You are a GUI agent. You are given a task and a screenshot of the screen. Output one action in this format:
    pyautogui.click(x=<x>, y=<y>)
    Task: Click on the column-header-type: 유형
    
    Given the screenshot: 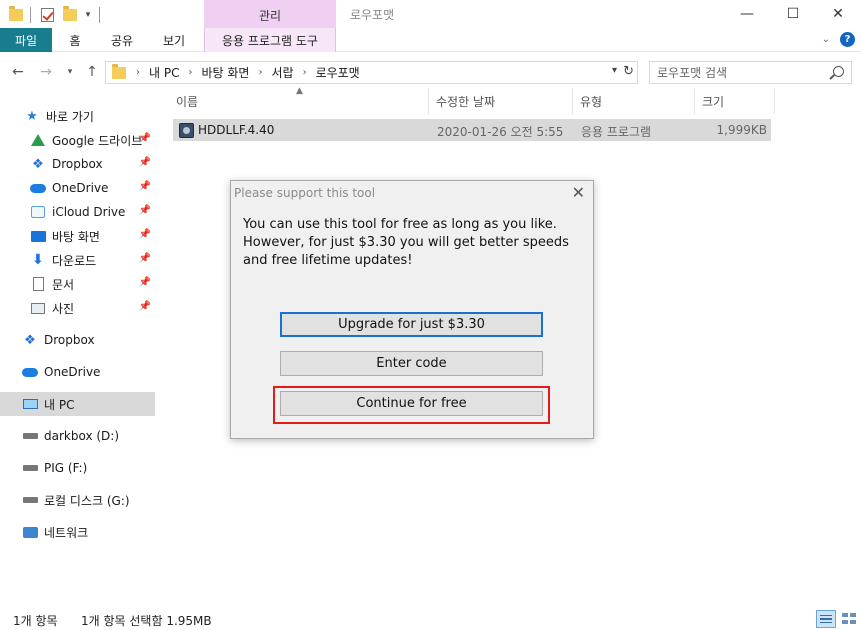 What is the action you would take?
    pyautogui.click(x=591, y=101)
    